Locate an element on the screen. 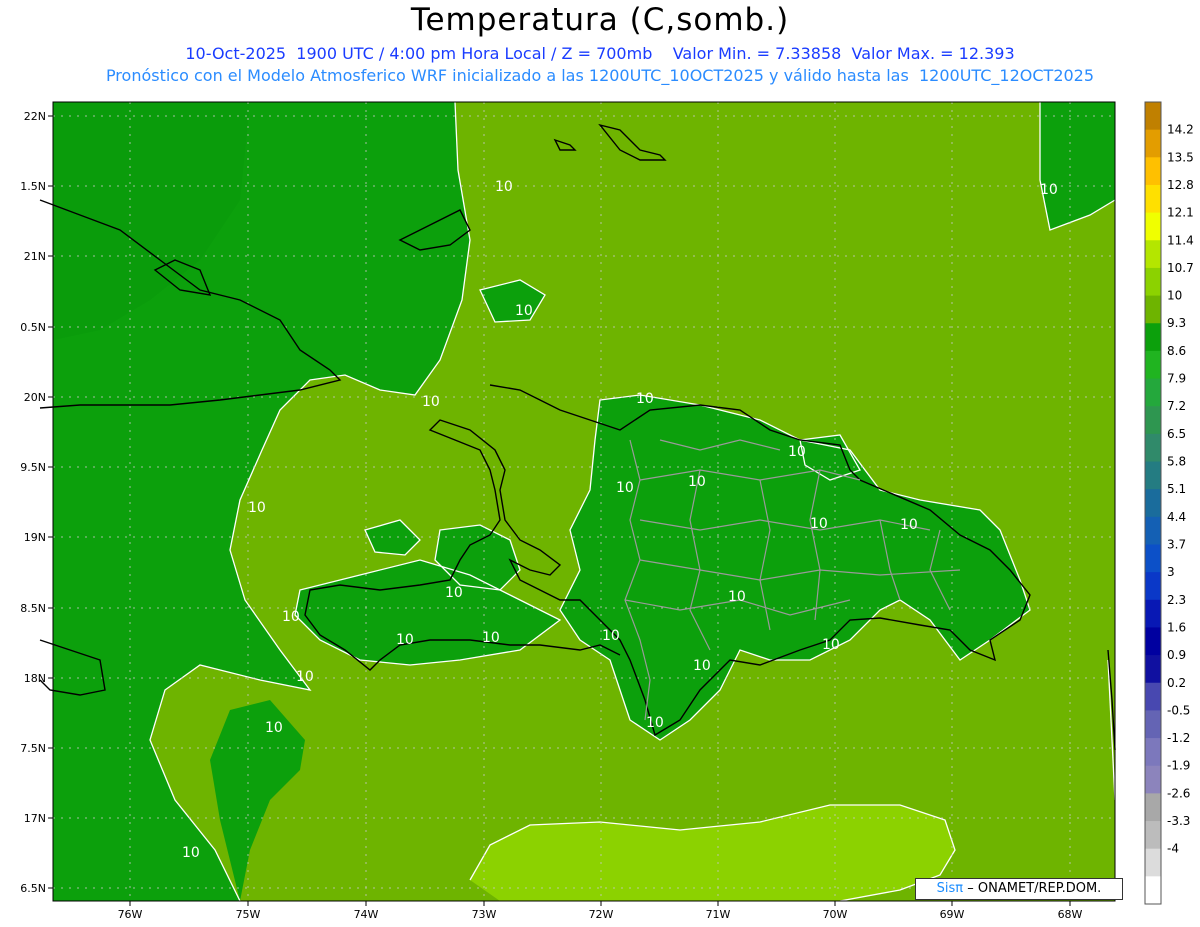  colorbar-label: 1.6 is located at coordinates (1176, 627).